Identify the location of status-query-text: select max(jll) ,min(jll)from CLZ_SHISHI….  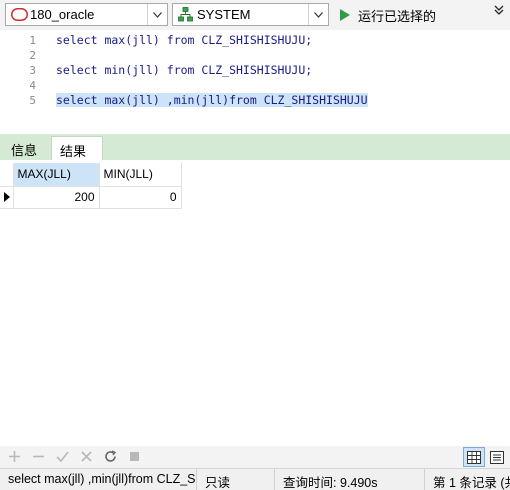
(98, 479).